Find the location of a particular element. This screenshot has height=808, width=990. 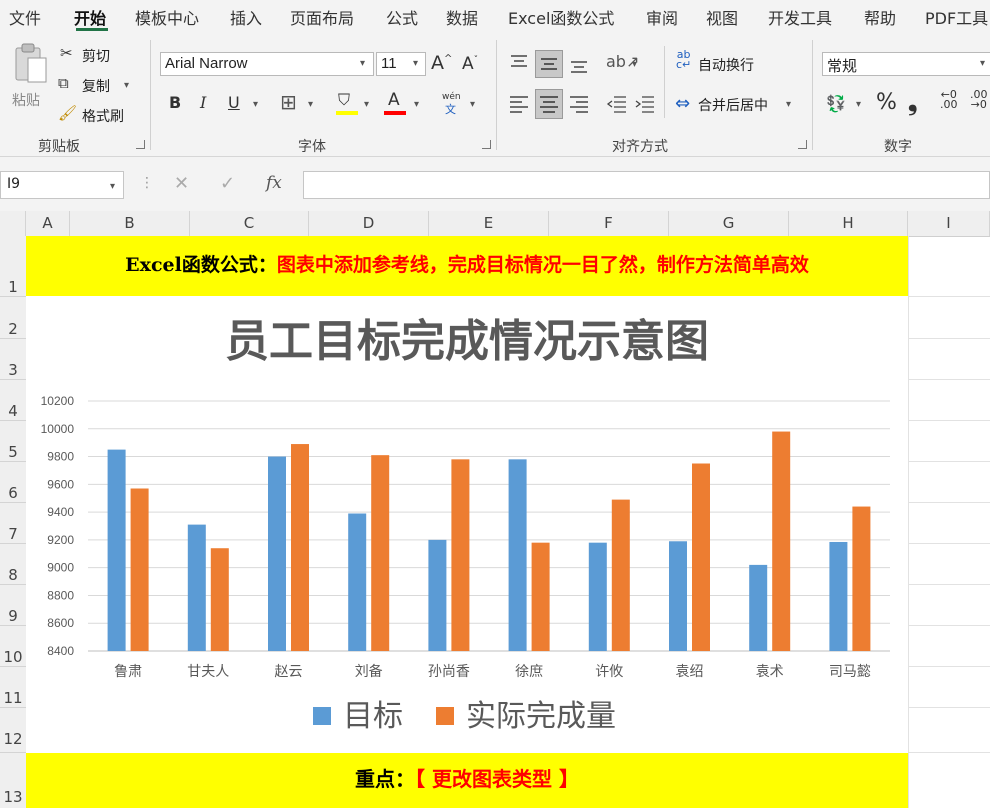

y-tick-label: 9200 is located at coordinates (60, 540).